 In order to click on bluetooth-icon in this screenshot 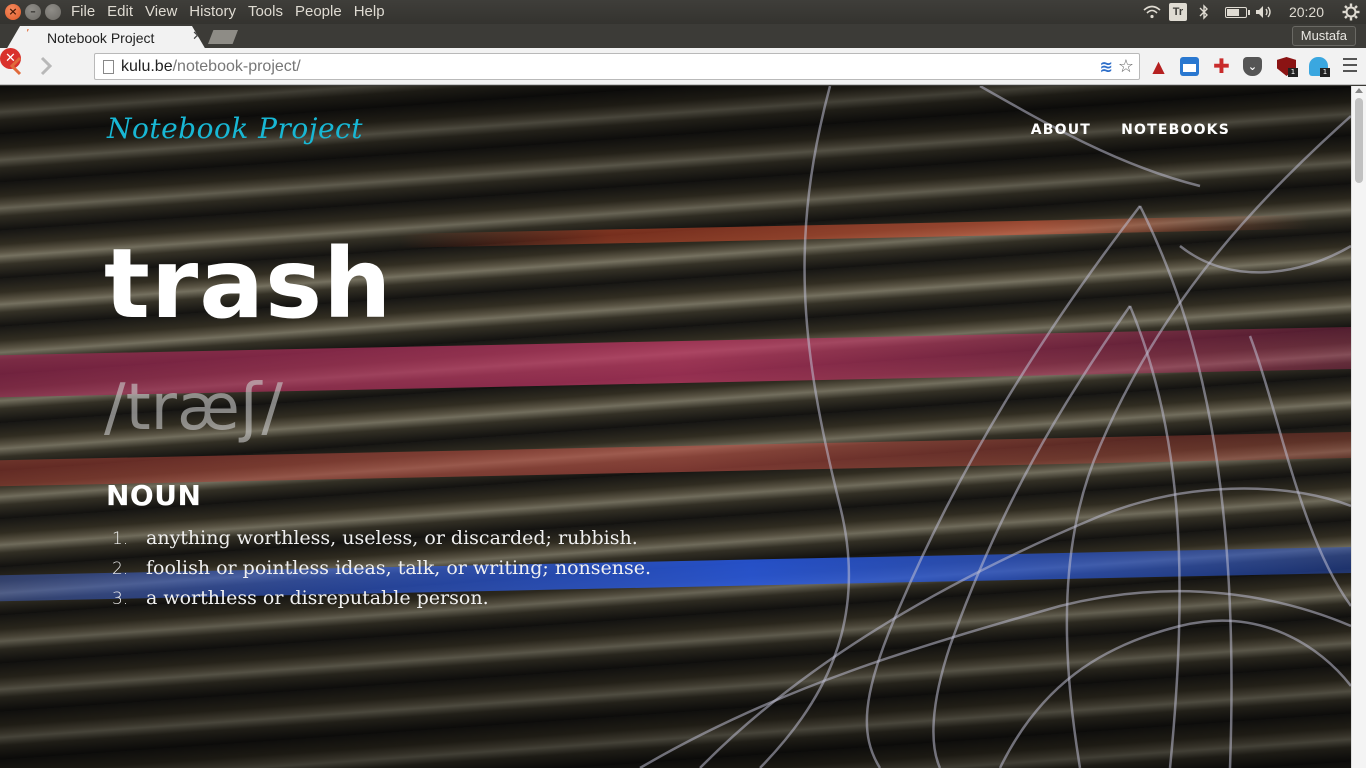, I will do `click(1204, 12)`.